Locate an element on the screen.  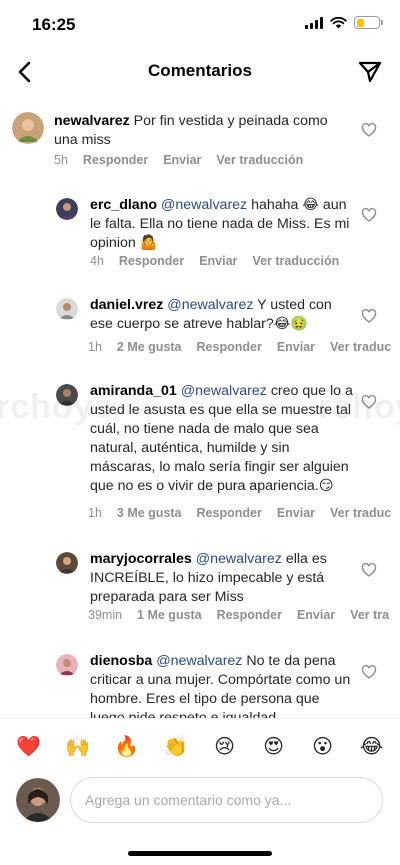
emoji-clap-button: 👏 is located at coordinates (176, 746).